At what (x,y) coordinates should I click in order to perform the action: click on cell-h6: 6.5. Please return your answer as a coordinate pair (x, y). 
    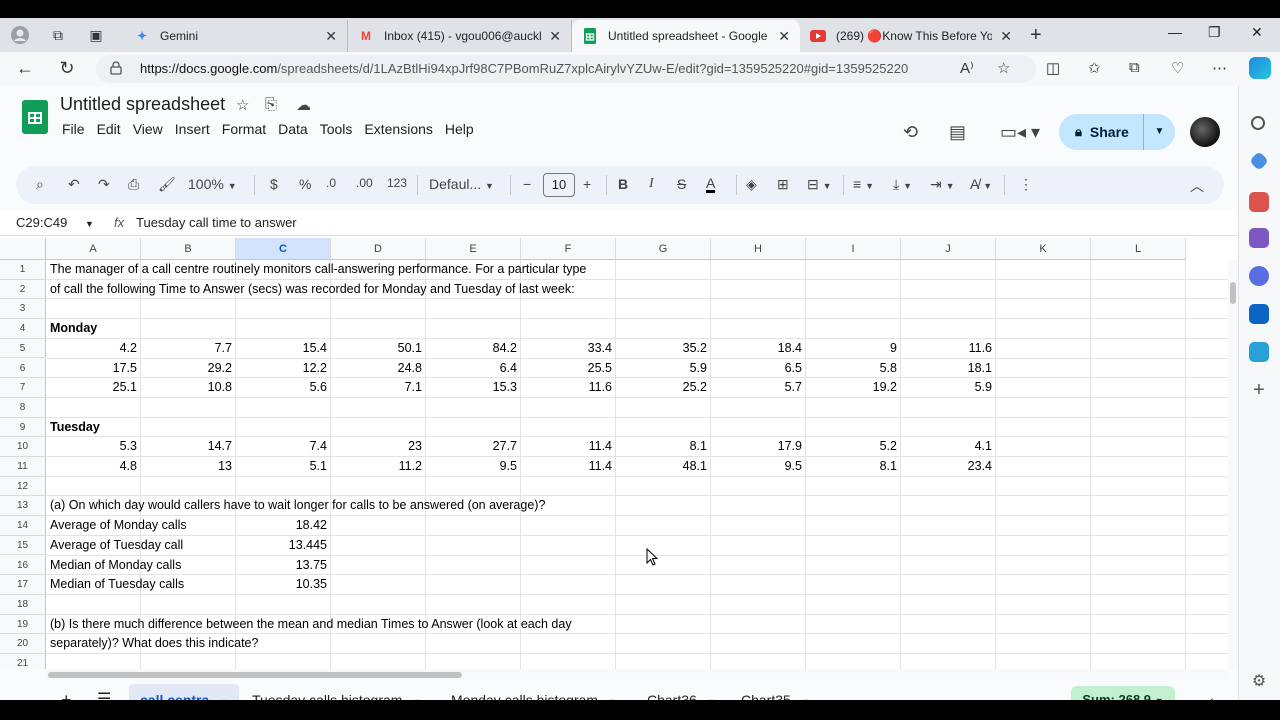
    Looking at the image, I should click on (758, 369).